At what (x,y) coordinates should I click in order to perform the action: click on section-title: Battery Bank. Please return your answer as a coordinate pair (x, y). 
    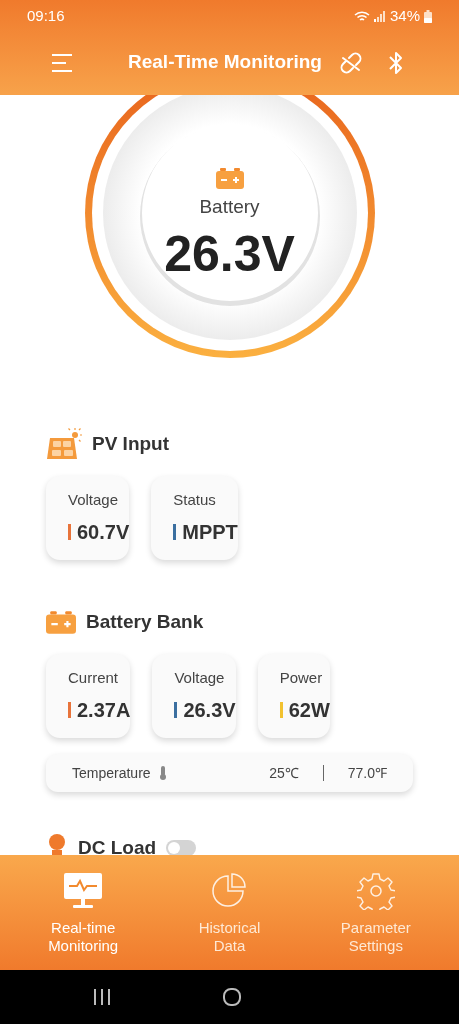
    Looking at the image, I should click on (145, 621).